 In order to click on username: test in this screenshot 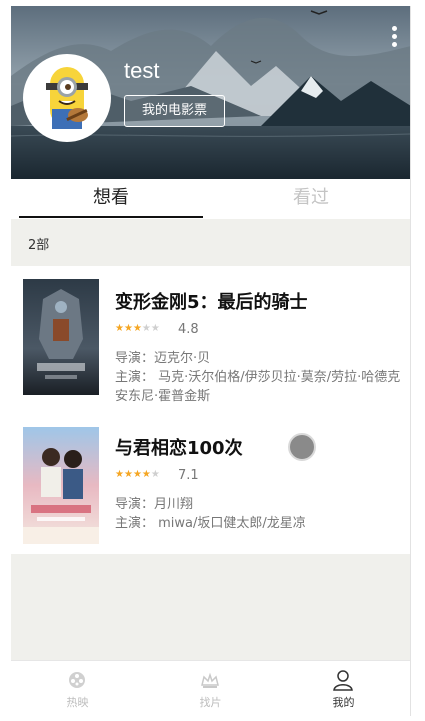, I will do `click(142, 70)`.